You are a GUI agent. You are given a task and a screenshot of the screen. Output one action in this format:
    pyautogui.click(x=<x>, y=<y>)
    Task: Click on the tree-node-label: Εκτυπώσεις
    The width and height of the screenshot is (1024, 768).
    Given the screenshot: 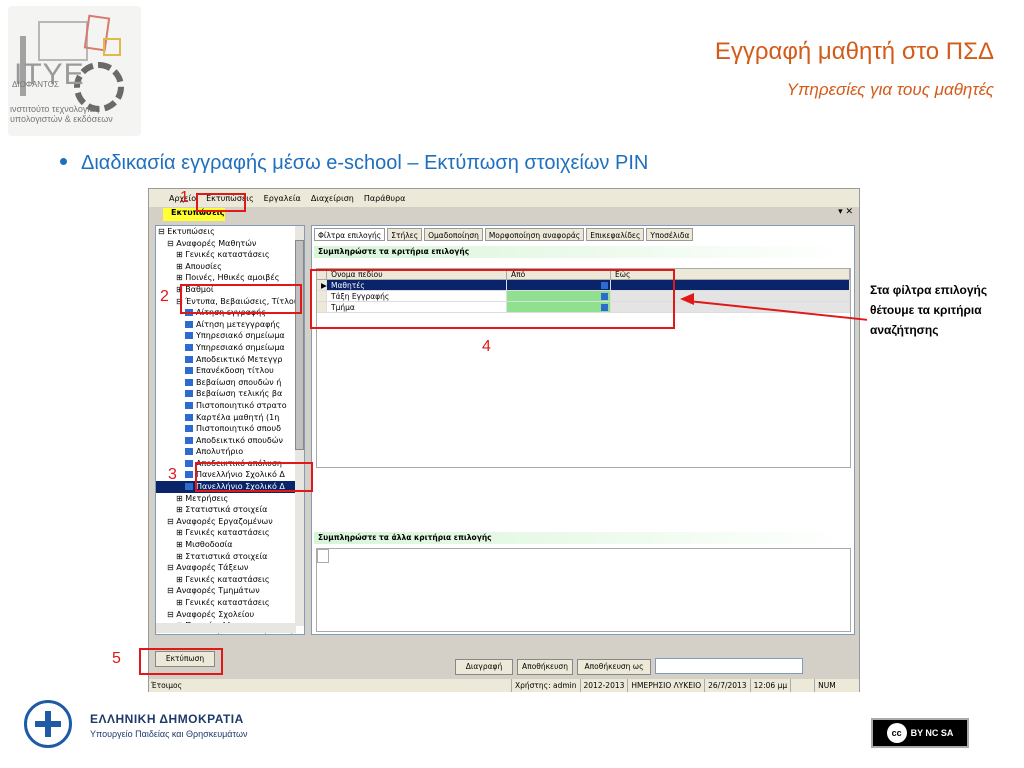 What is the action you would take?
    pyautogui.click(x=191, y=231)
    